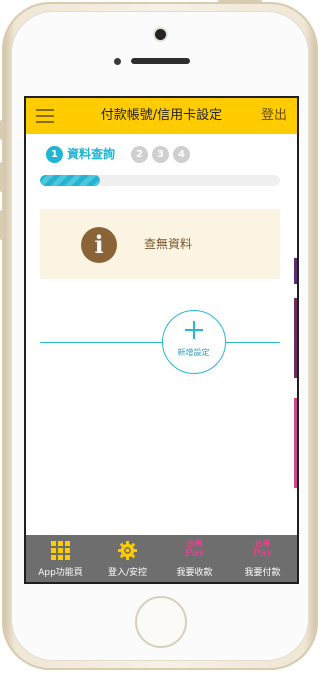  I want to click on tab-app-functions: App功能頁, so click(60, 558).